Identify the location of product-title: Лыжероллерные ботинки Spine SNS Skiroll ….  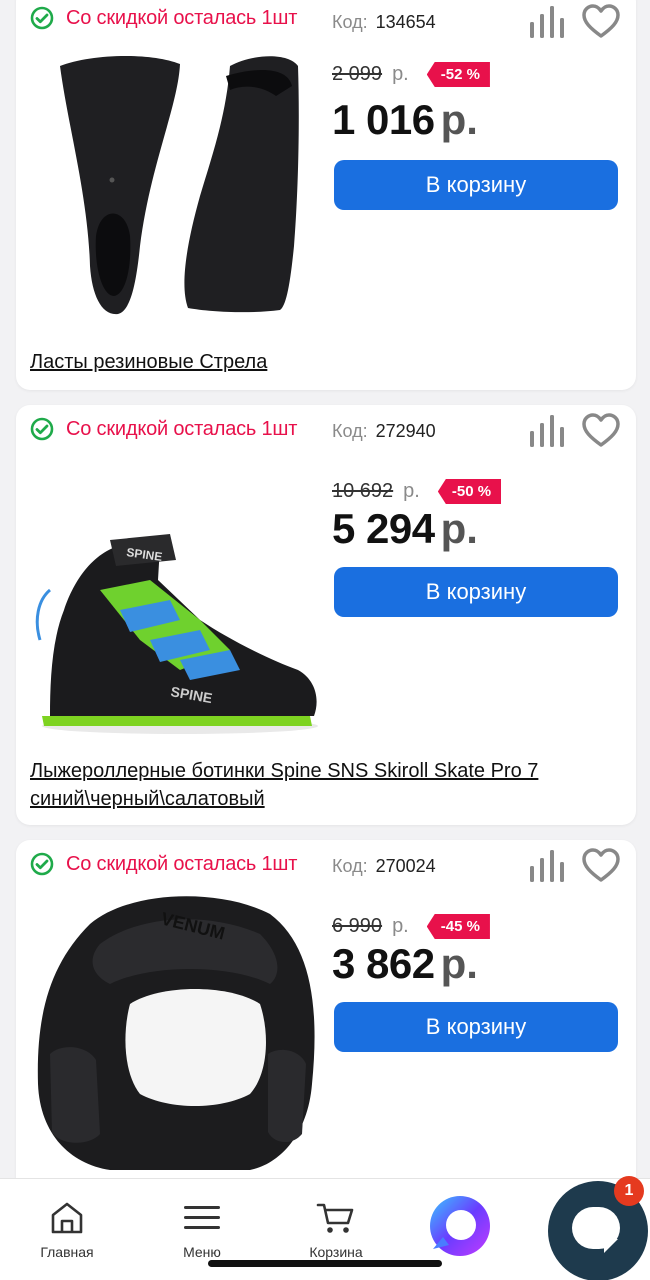
(325, 785).